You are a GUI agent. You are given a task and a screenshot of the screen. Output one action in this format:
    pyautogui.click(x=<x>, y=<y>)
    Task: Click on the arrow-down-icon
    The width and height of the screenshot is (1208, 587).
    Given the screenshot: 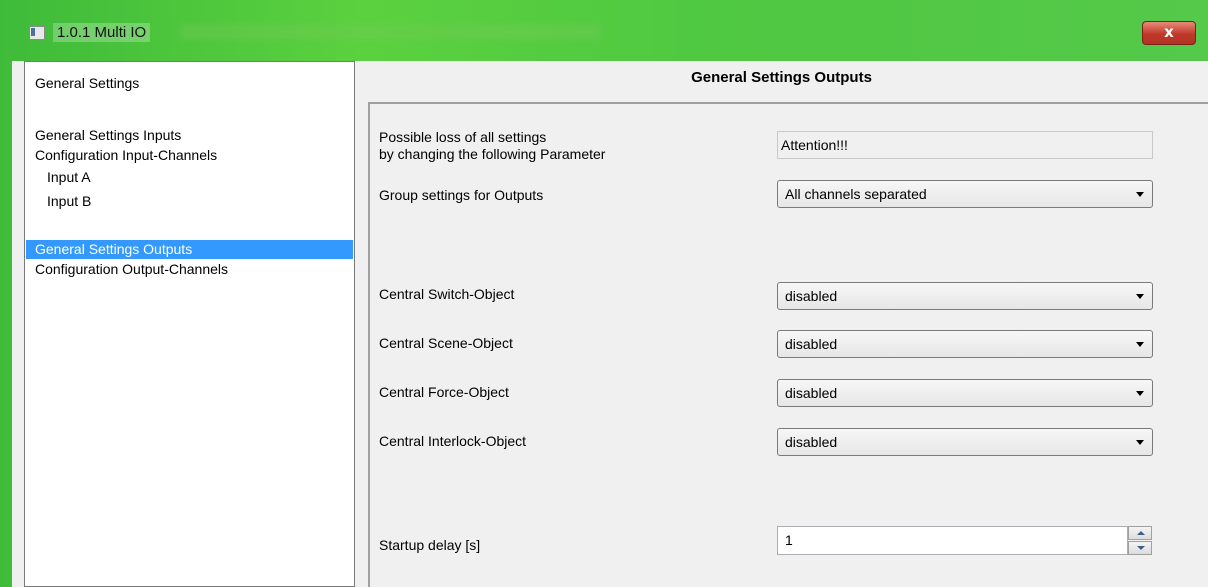 What is the action you would take?
    pyautogui.click(x=1141, y=548)
    